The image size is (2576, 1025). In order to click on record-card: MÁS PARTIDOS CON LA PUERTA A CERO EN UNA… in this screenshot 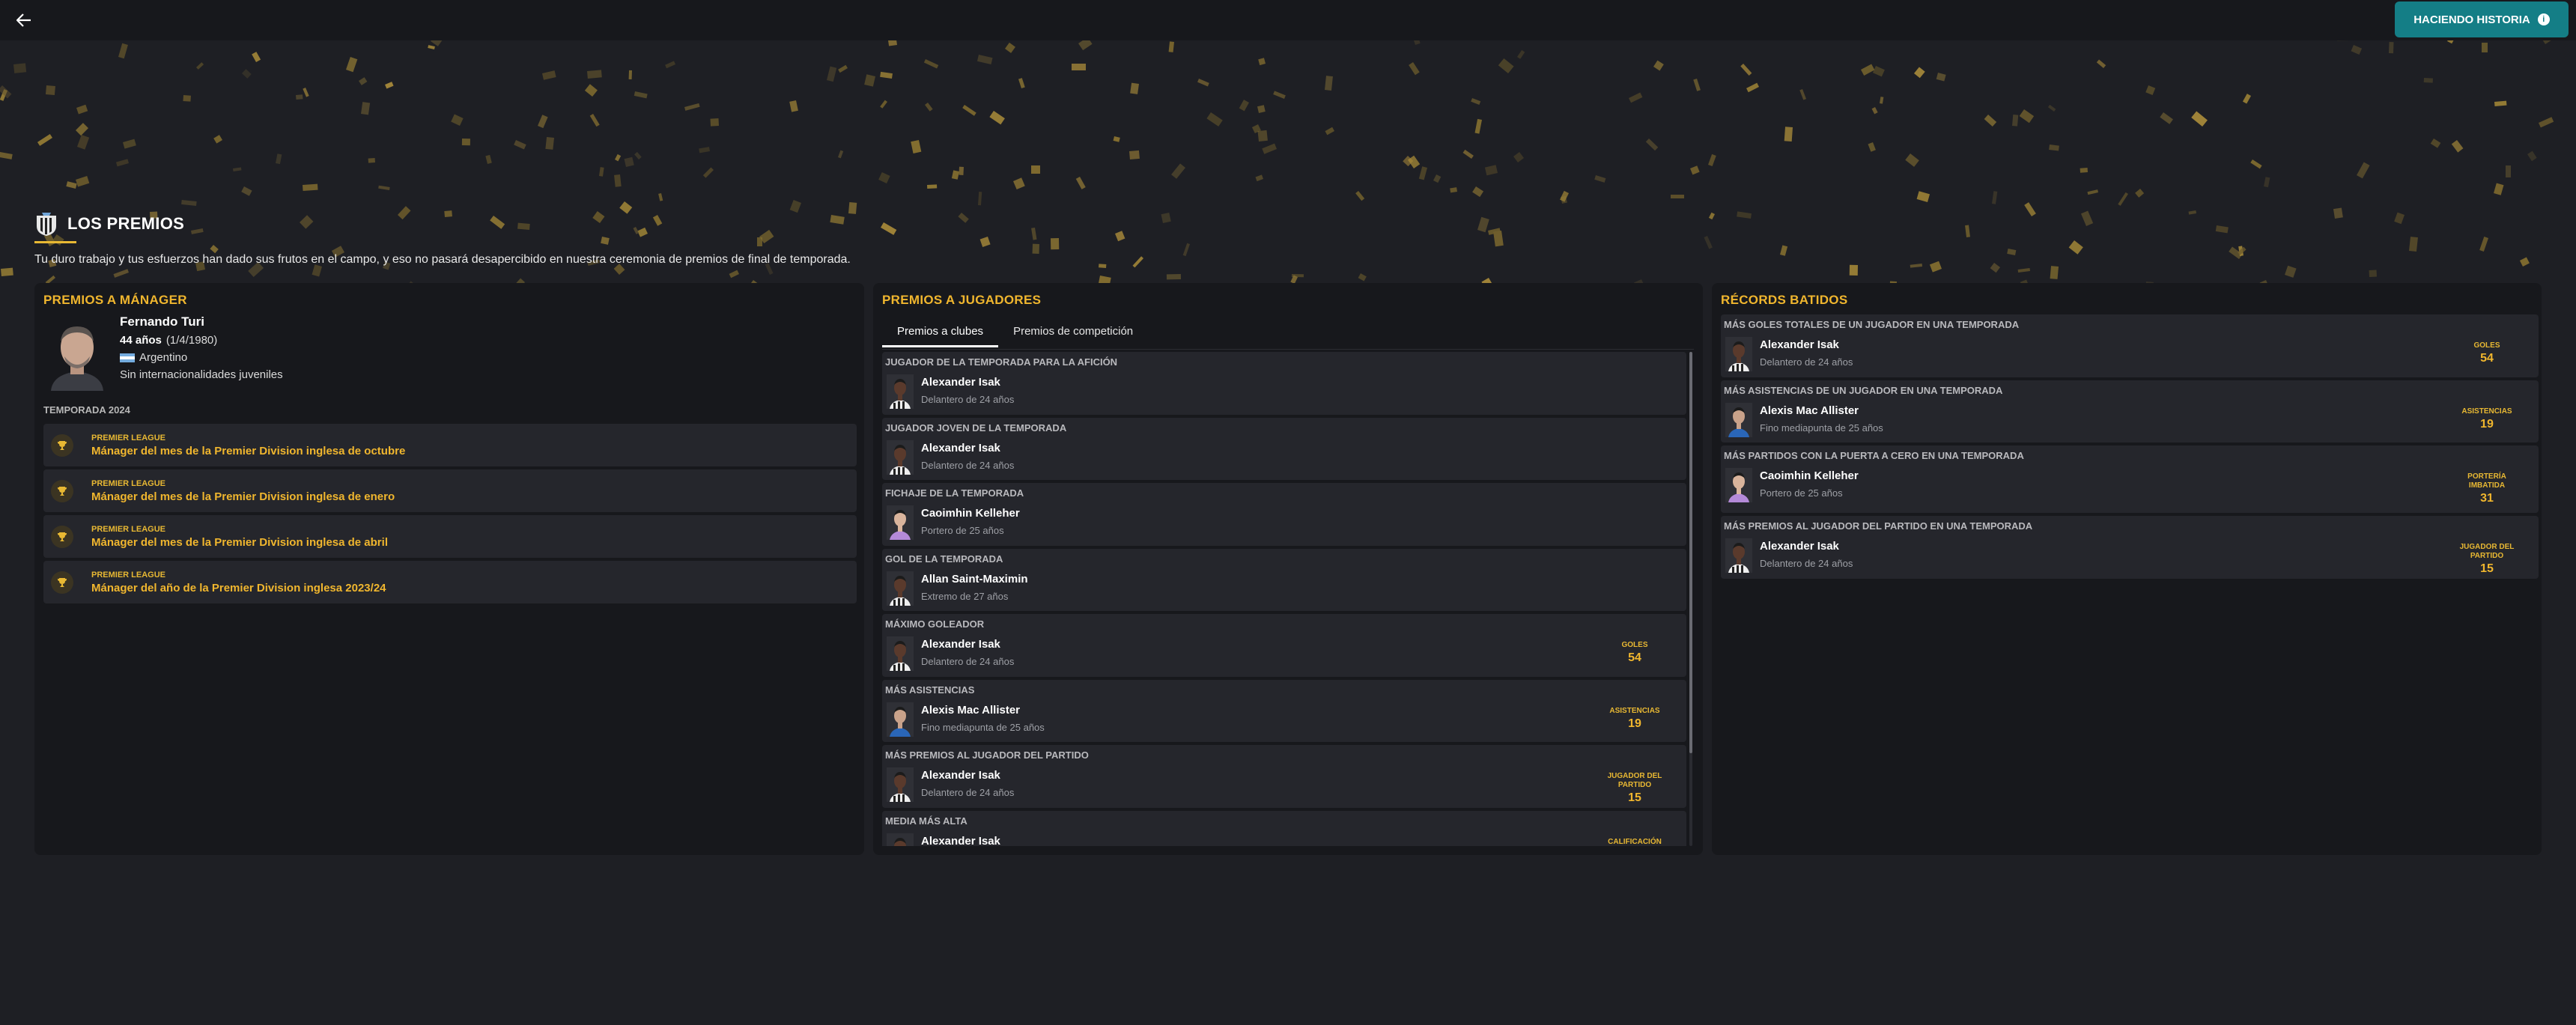, I will do `click(2130, 479)`.